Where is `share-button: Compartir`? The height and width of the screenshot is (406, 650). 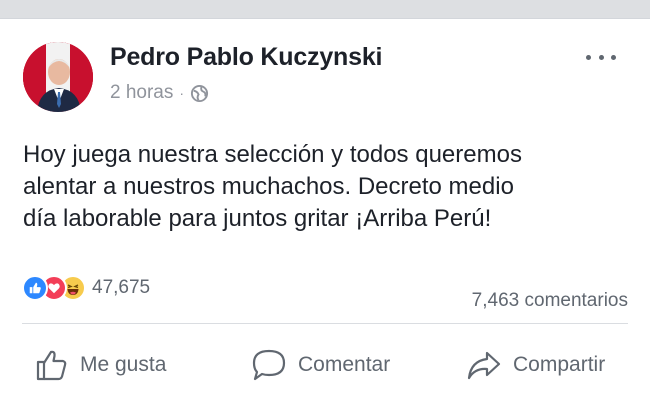 share-button: Compartir is located at coordinates (535, 365).